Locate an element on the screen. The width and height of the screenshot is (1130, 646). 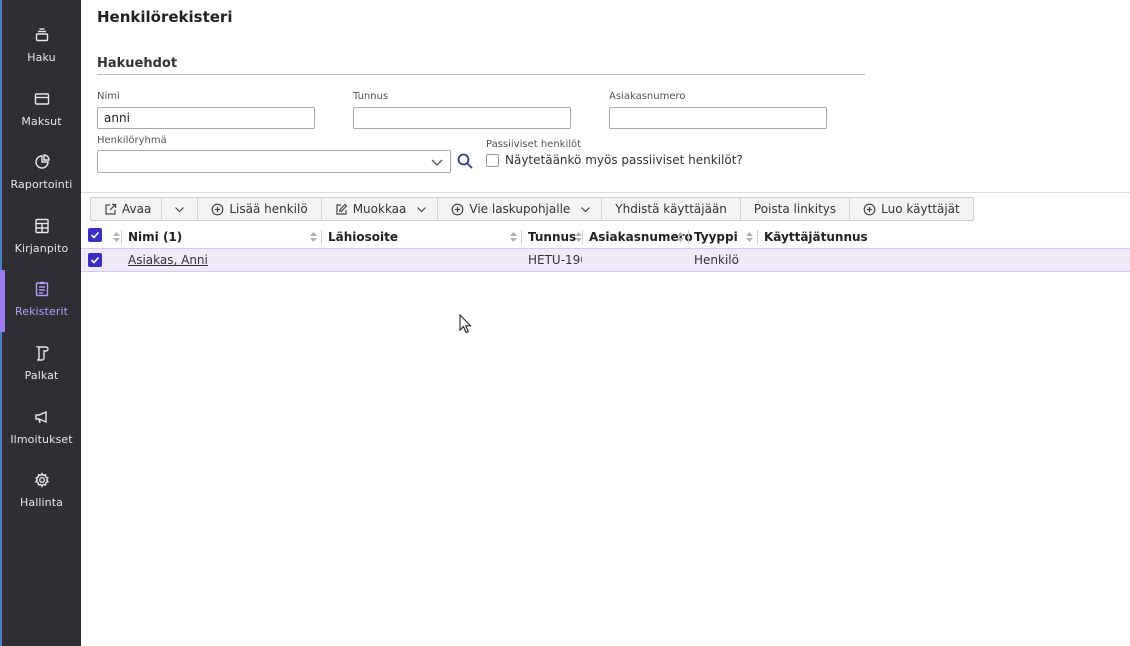
remove-link-label: Poista linkitys is located at coordinates (795, 209).